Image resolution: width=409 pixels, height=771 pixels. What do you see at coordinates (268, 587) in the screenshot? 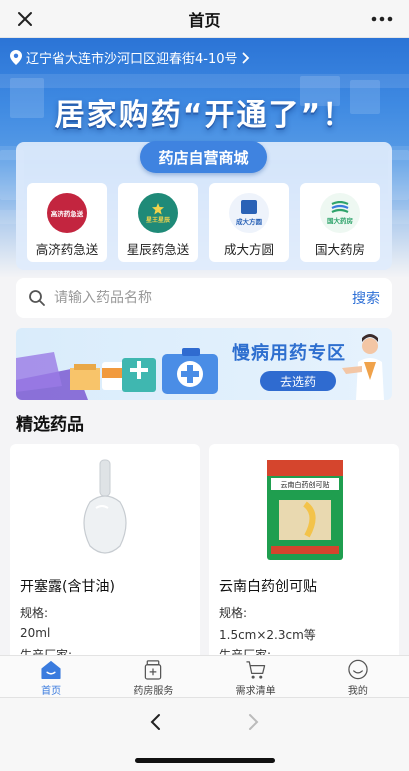
I see `product-name: 云南白药创可贴` at bounding box center [268, 587].